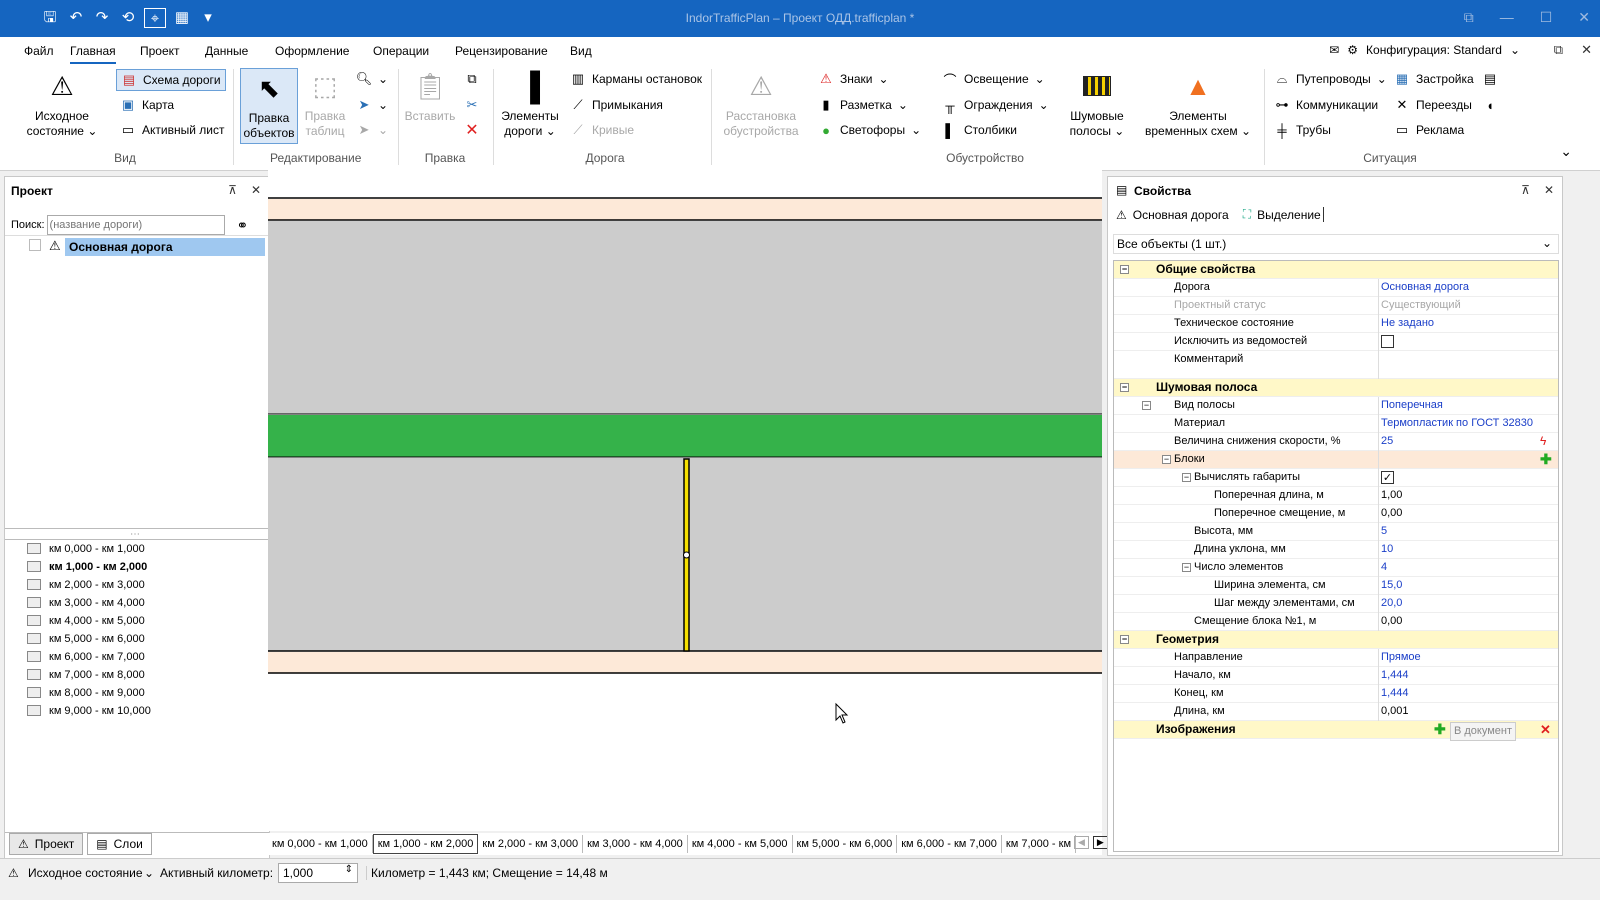 The height and width of the screenshot is (900, 1600). What do you see at coordinates (1336, 388) in the screenshot?
I see `property-category: − Шумовая полоса` at bounding box center [1336, 388].